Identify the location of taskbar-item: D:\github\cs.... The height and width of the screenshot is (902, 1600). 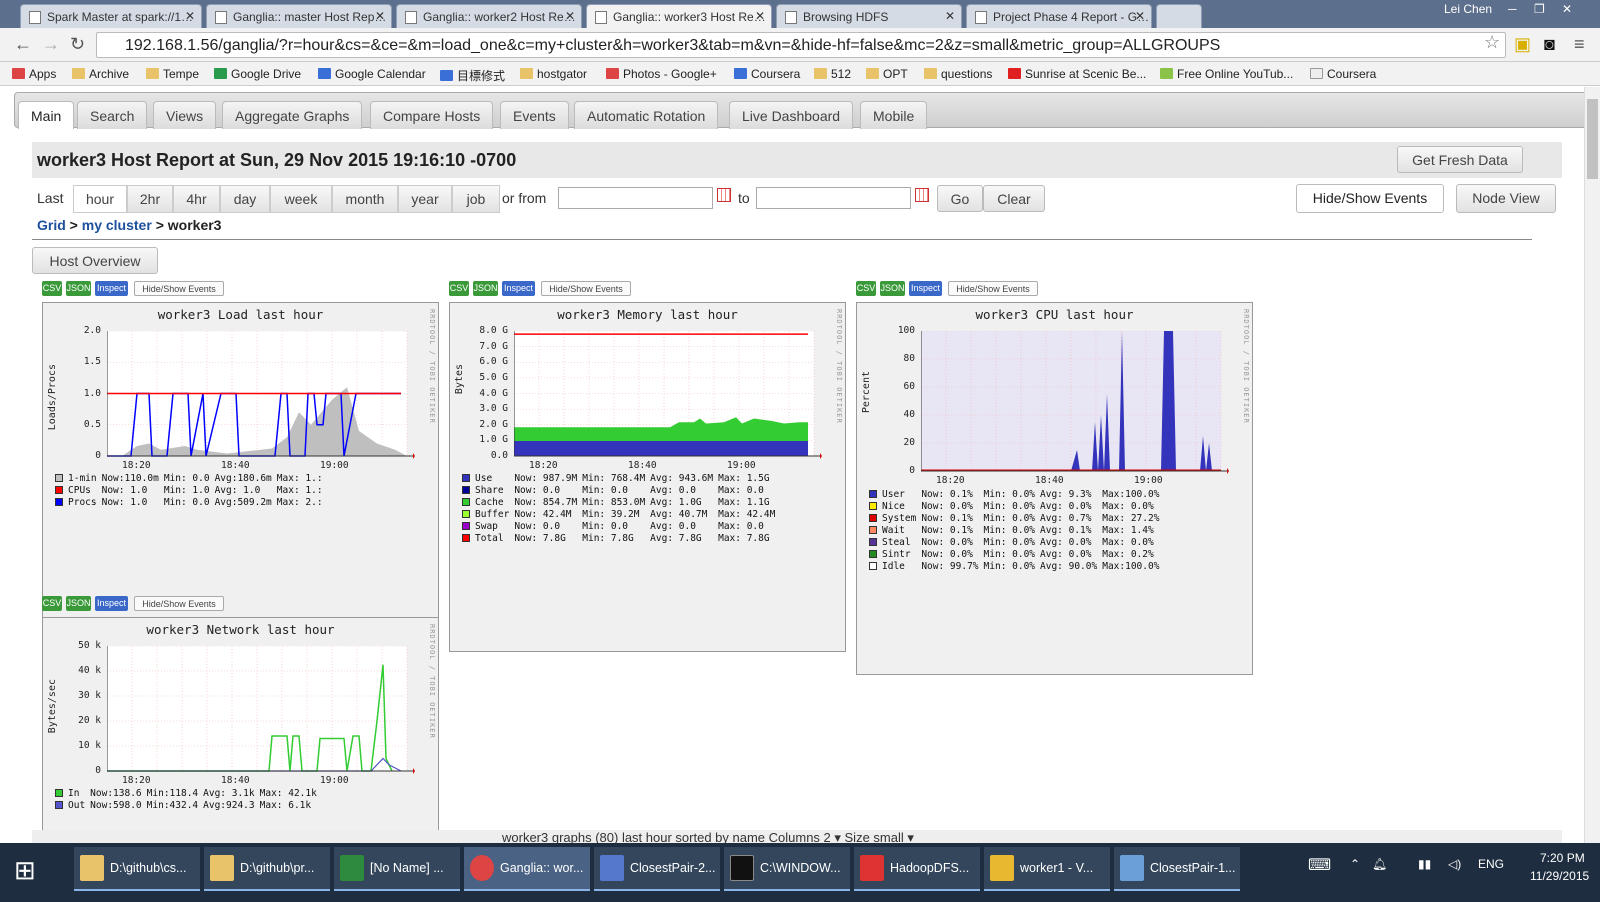
(137, 869).